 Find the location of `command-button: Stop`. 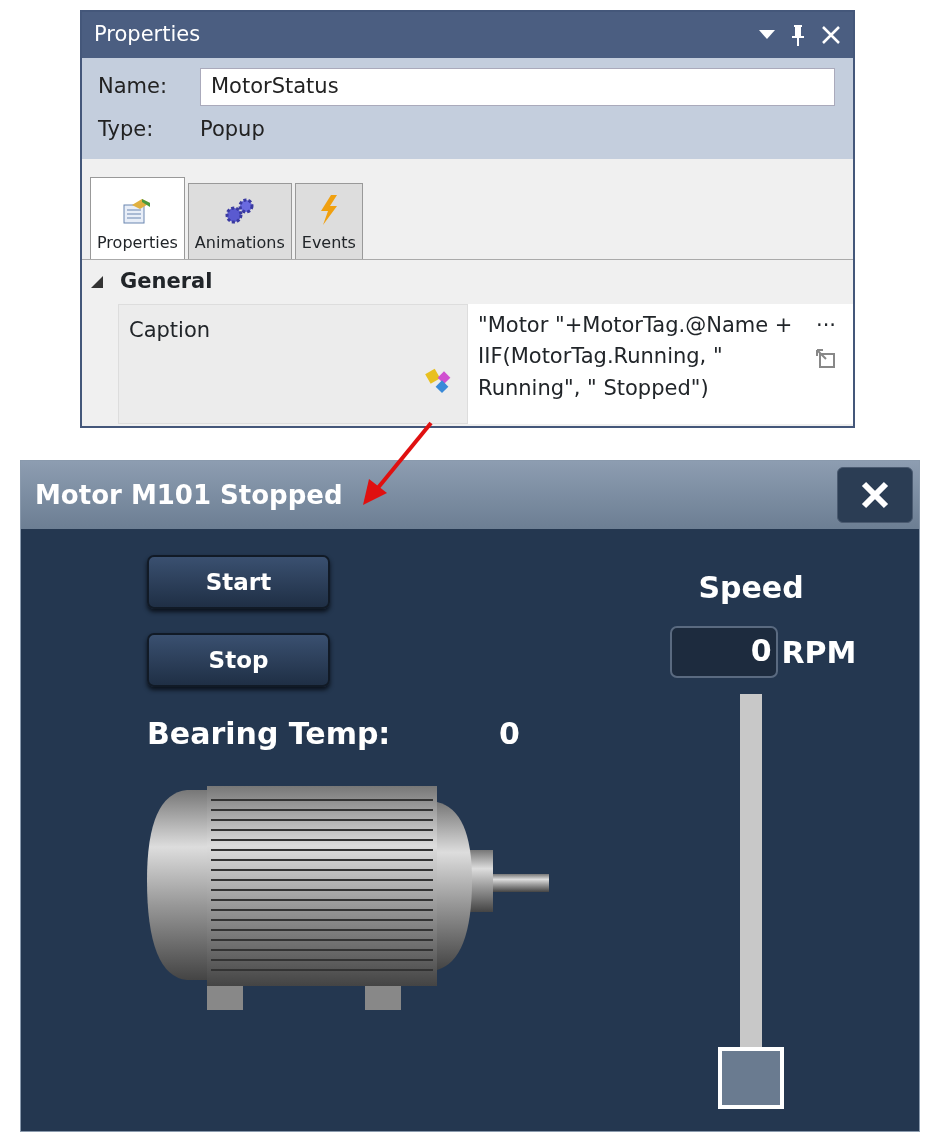

command-button: Stop is located at coordinates (238, 660).